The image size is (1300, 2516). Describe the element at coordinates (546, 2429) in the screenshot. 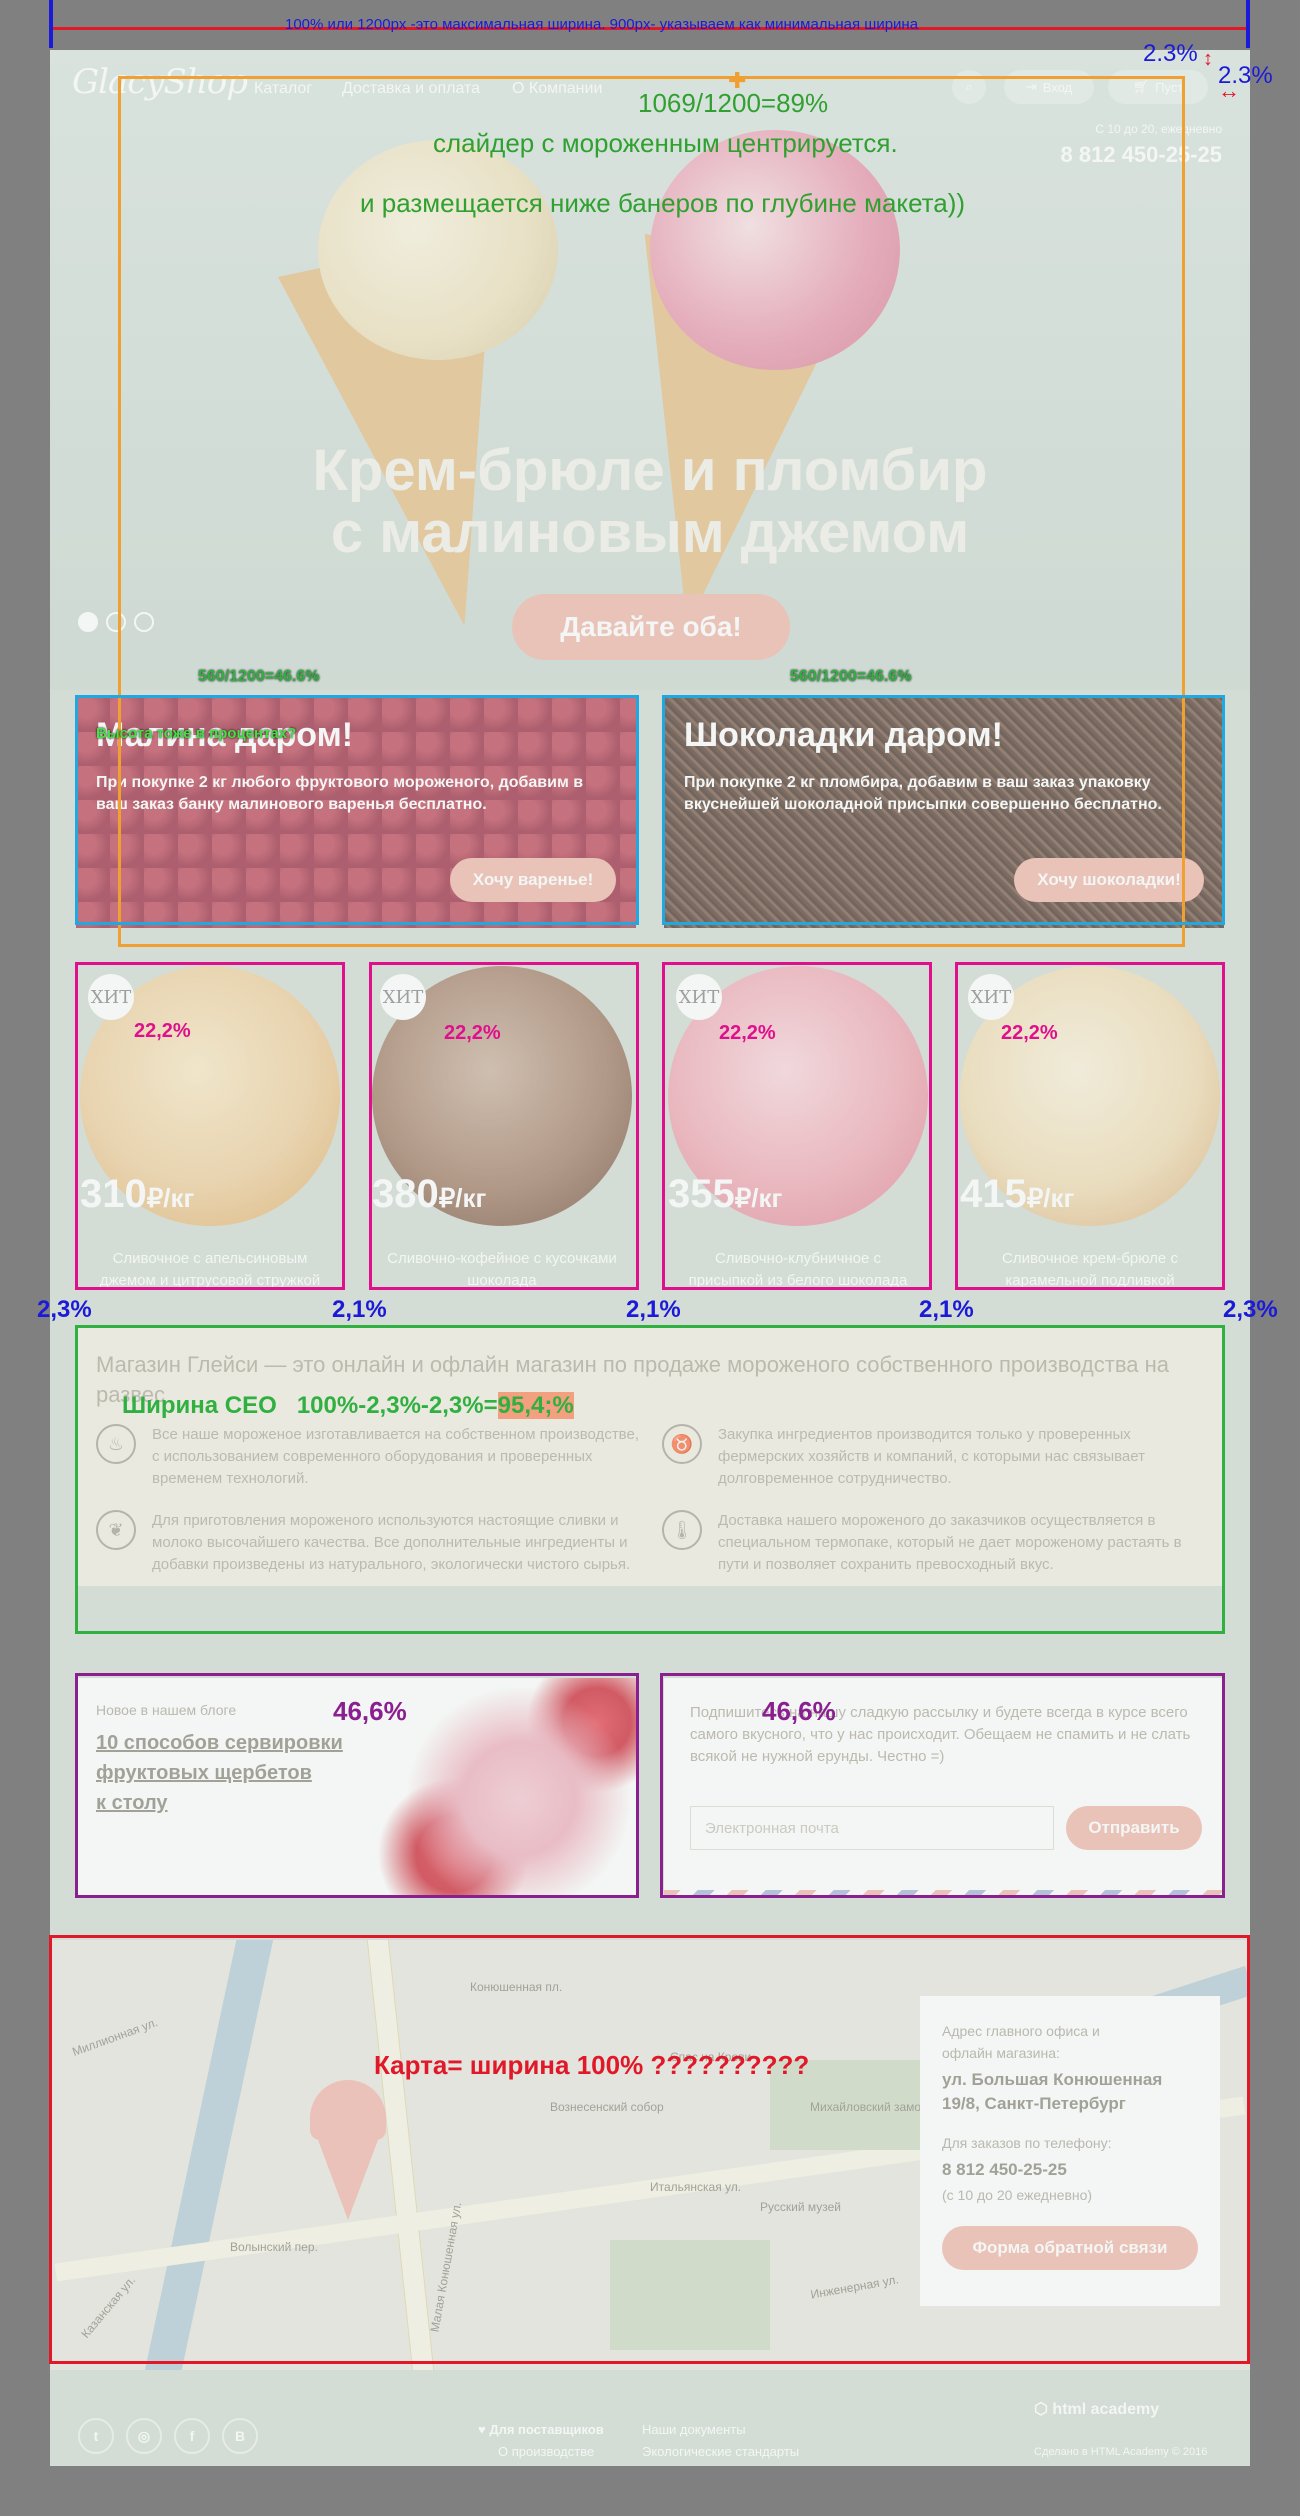

I see `footer-link-label: Для поставщиков` at that location.